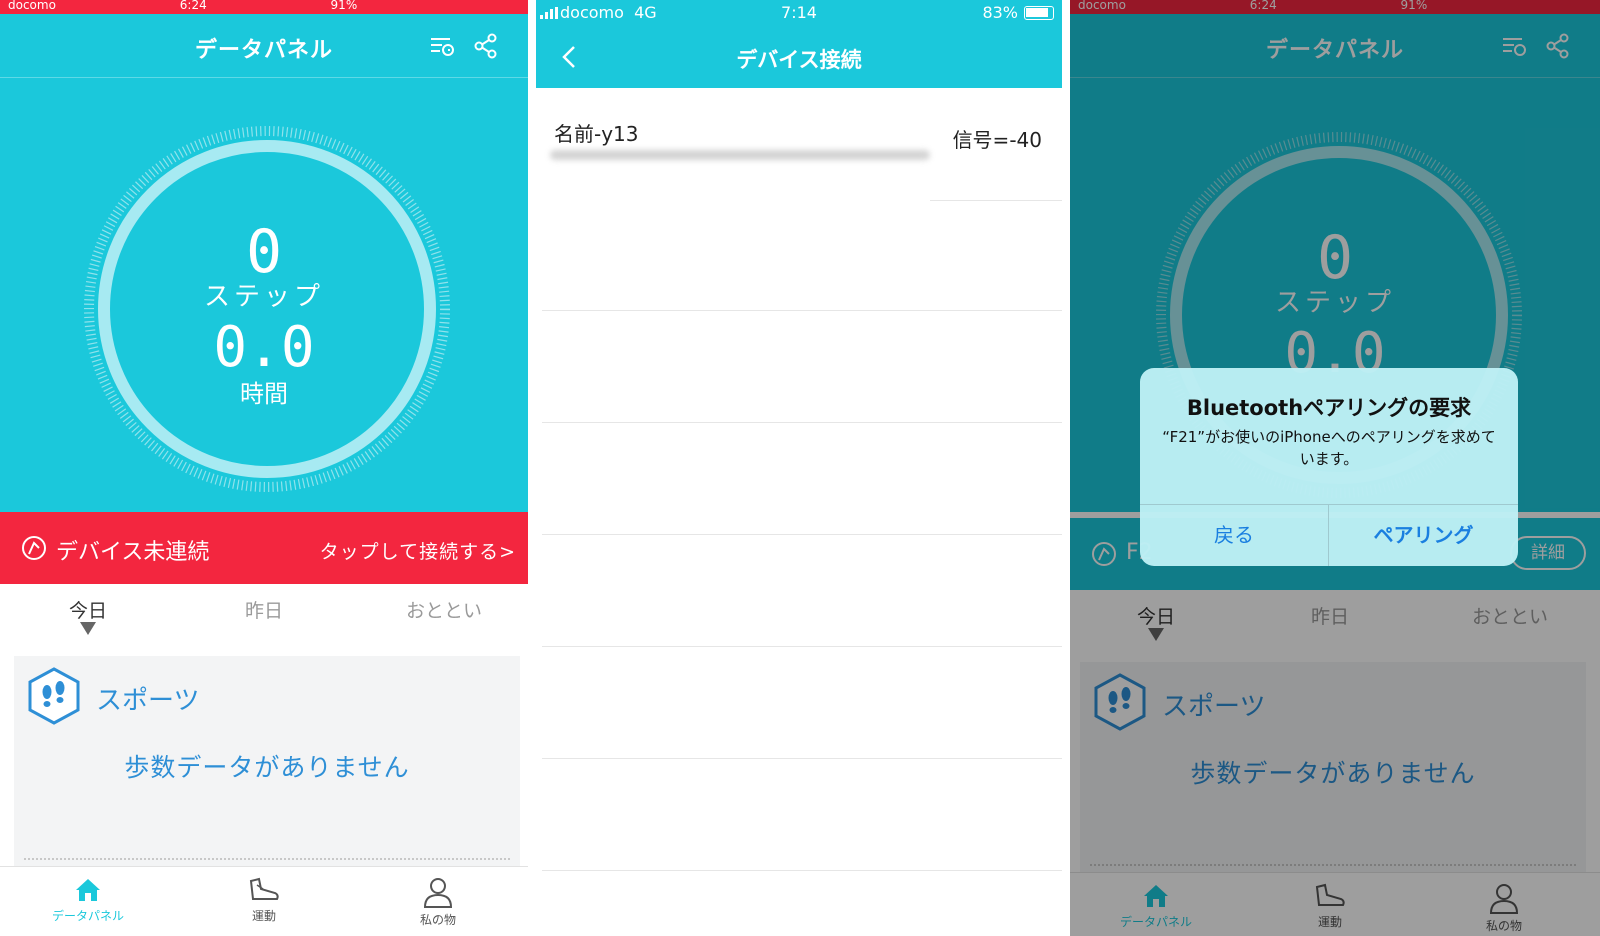  What do you see at coordinates (88, 609) in the screenshot?
I see `tab-today: 今日` at bounding box center [88, 609].